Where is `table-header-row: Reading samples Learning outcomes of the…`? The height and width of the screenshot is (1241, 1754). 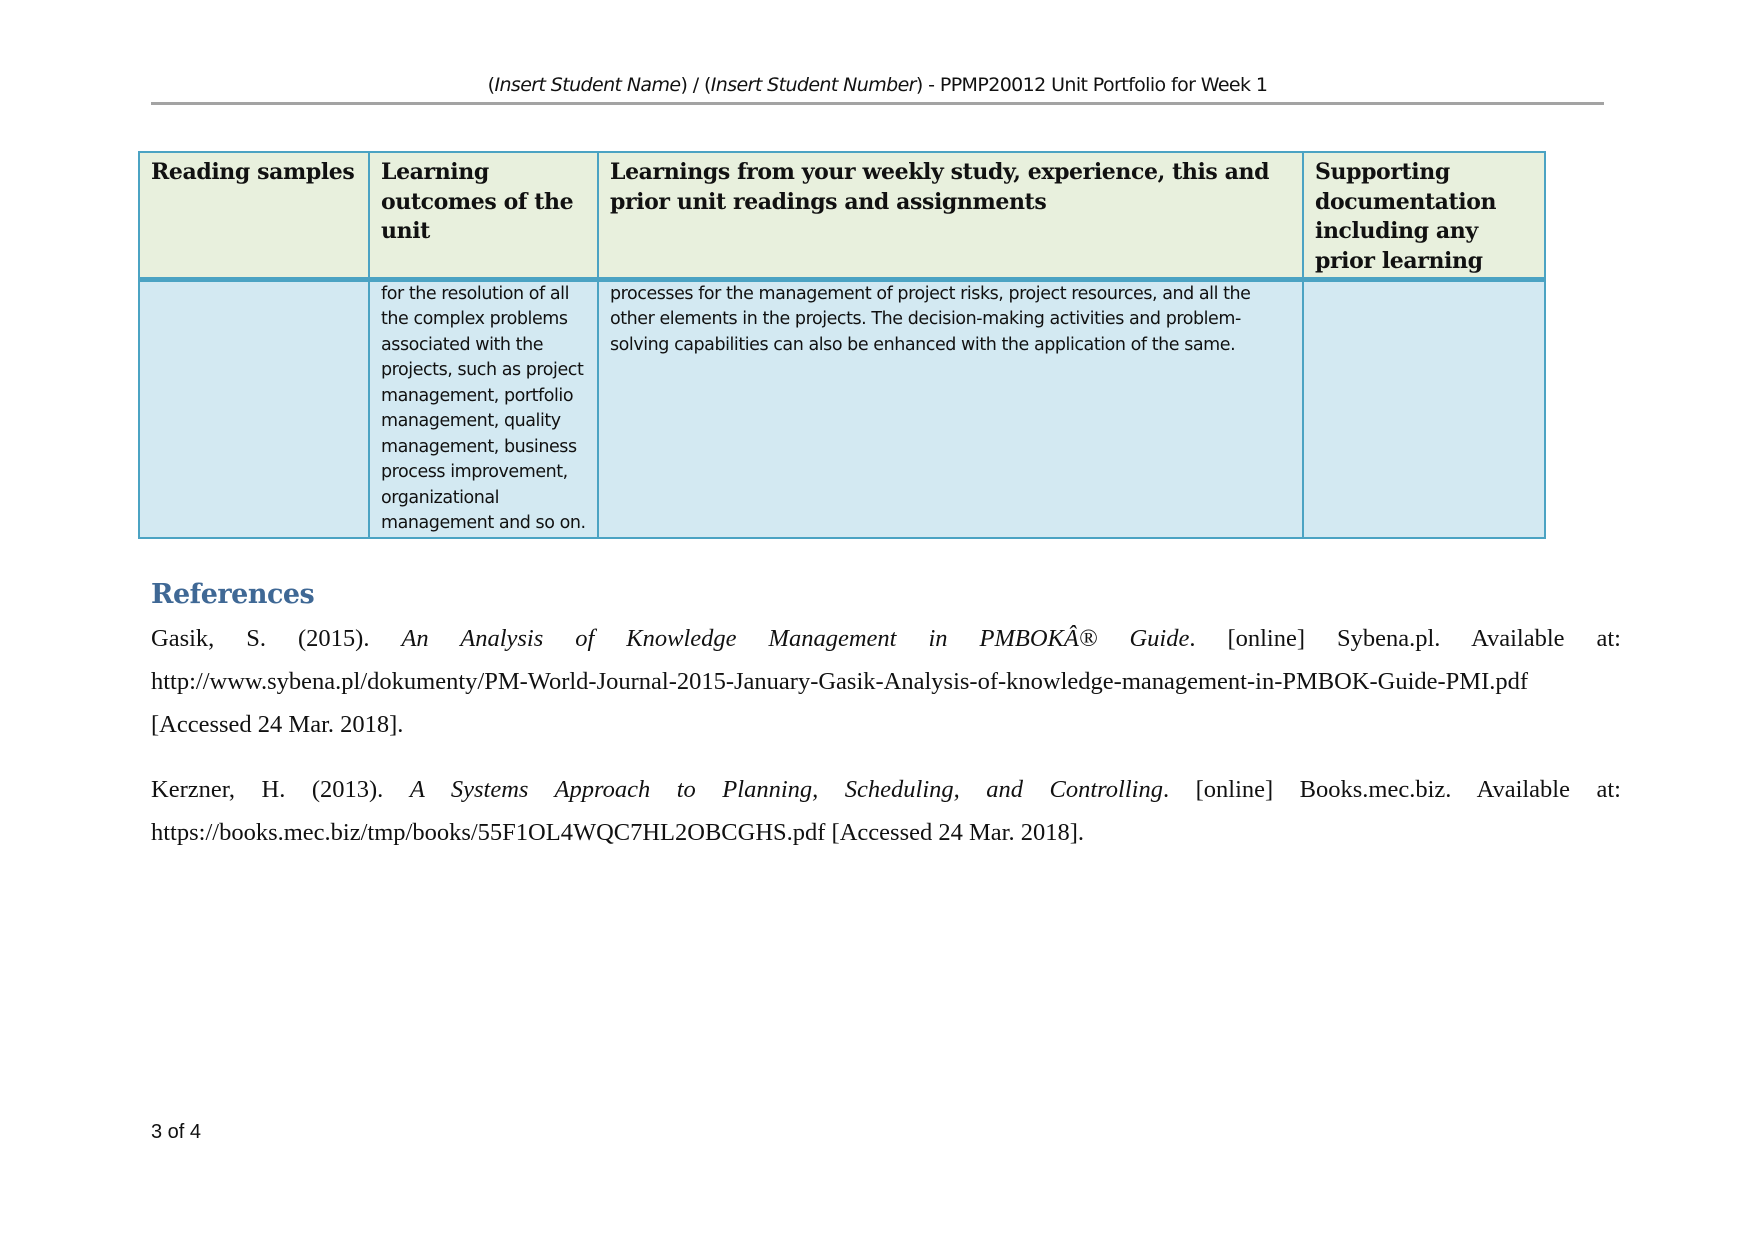 table-header-row: Reading samples Learning outcomes of the… is located at coordinates (842, 216).